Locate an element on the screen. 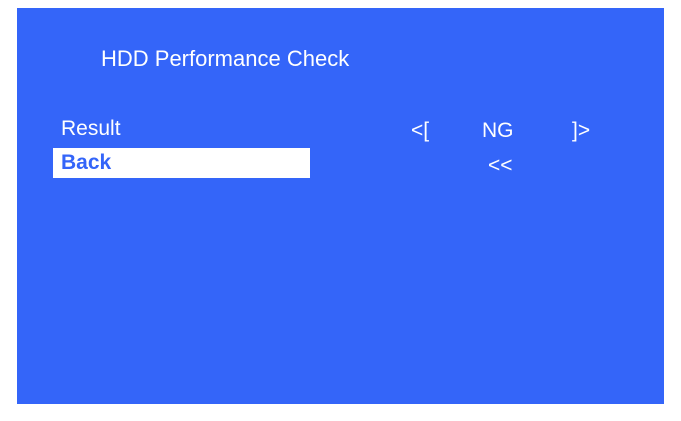  back-arrow-indicator: << is located at coordinates (500, 165).